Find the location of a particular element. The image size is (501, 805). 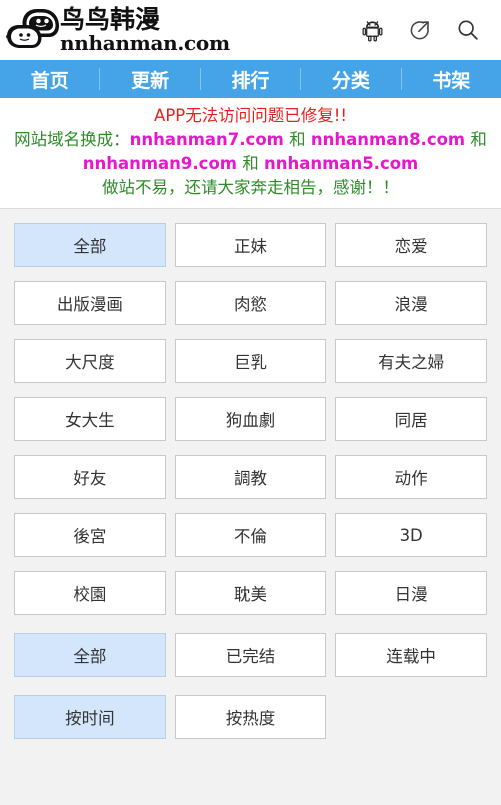

domain-link-3: nnhanman9.com is located at coordinates (160, 163).